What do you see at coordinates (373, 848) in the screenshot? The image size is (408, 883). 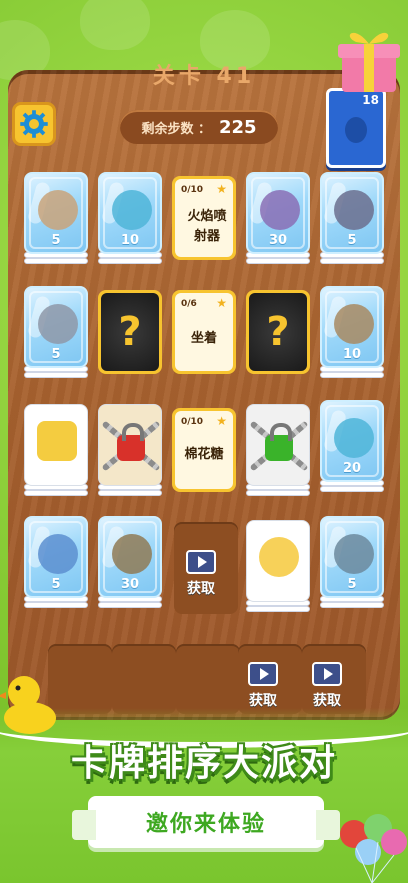 I see `balloons-icon` at bounding box center [373, 848].